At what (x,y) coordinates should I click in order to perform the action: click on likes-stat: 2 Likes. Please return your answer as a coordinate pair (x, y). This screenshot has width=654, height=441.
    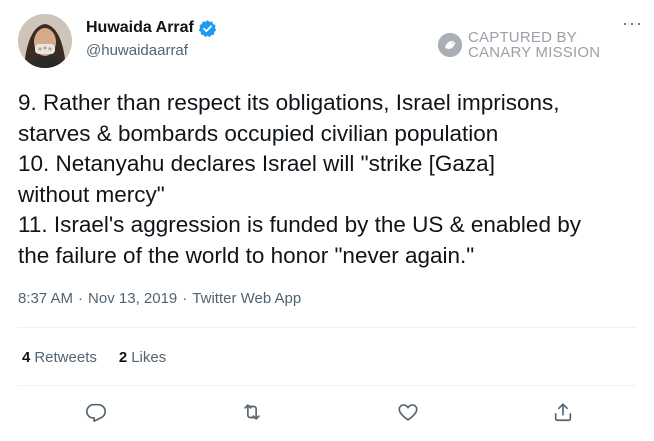
    Looking at the image, I should click on (142, 357).